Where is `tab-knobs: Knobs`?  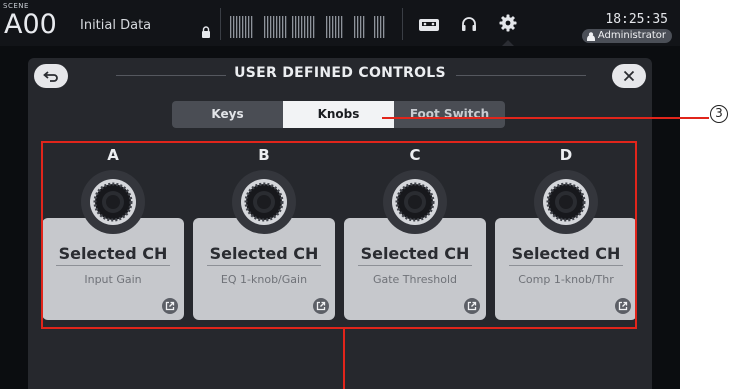 tab-knobs: Knobs is located at coordinates (338, 114).